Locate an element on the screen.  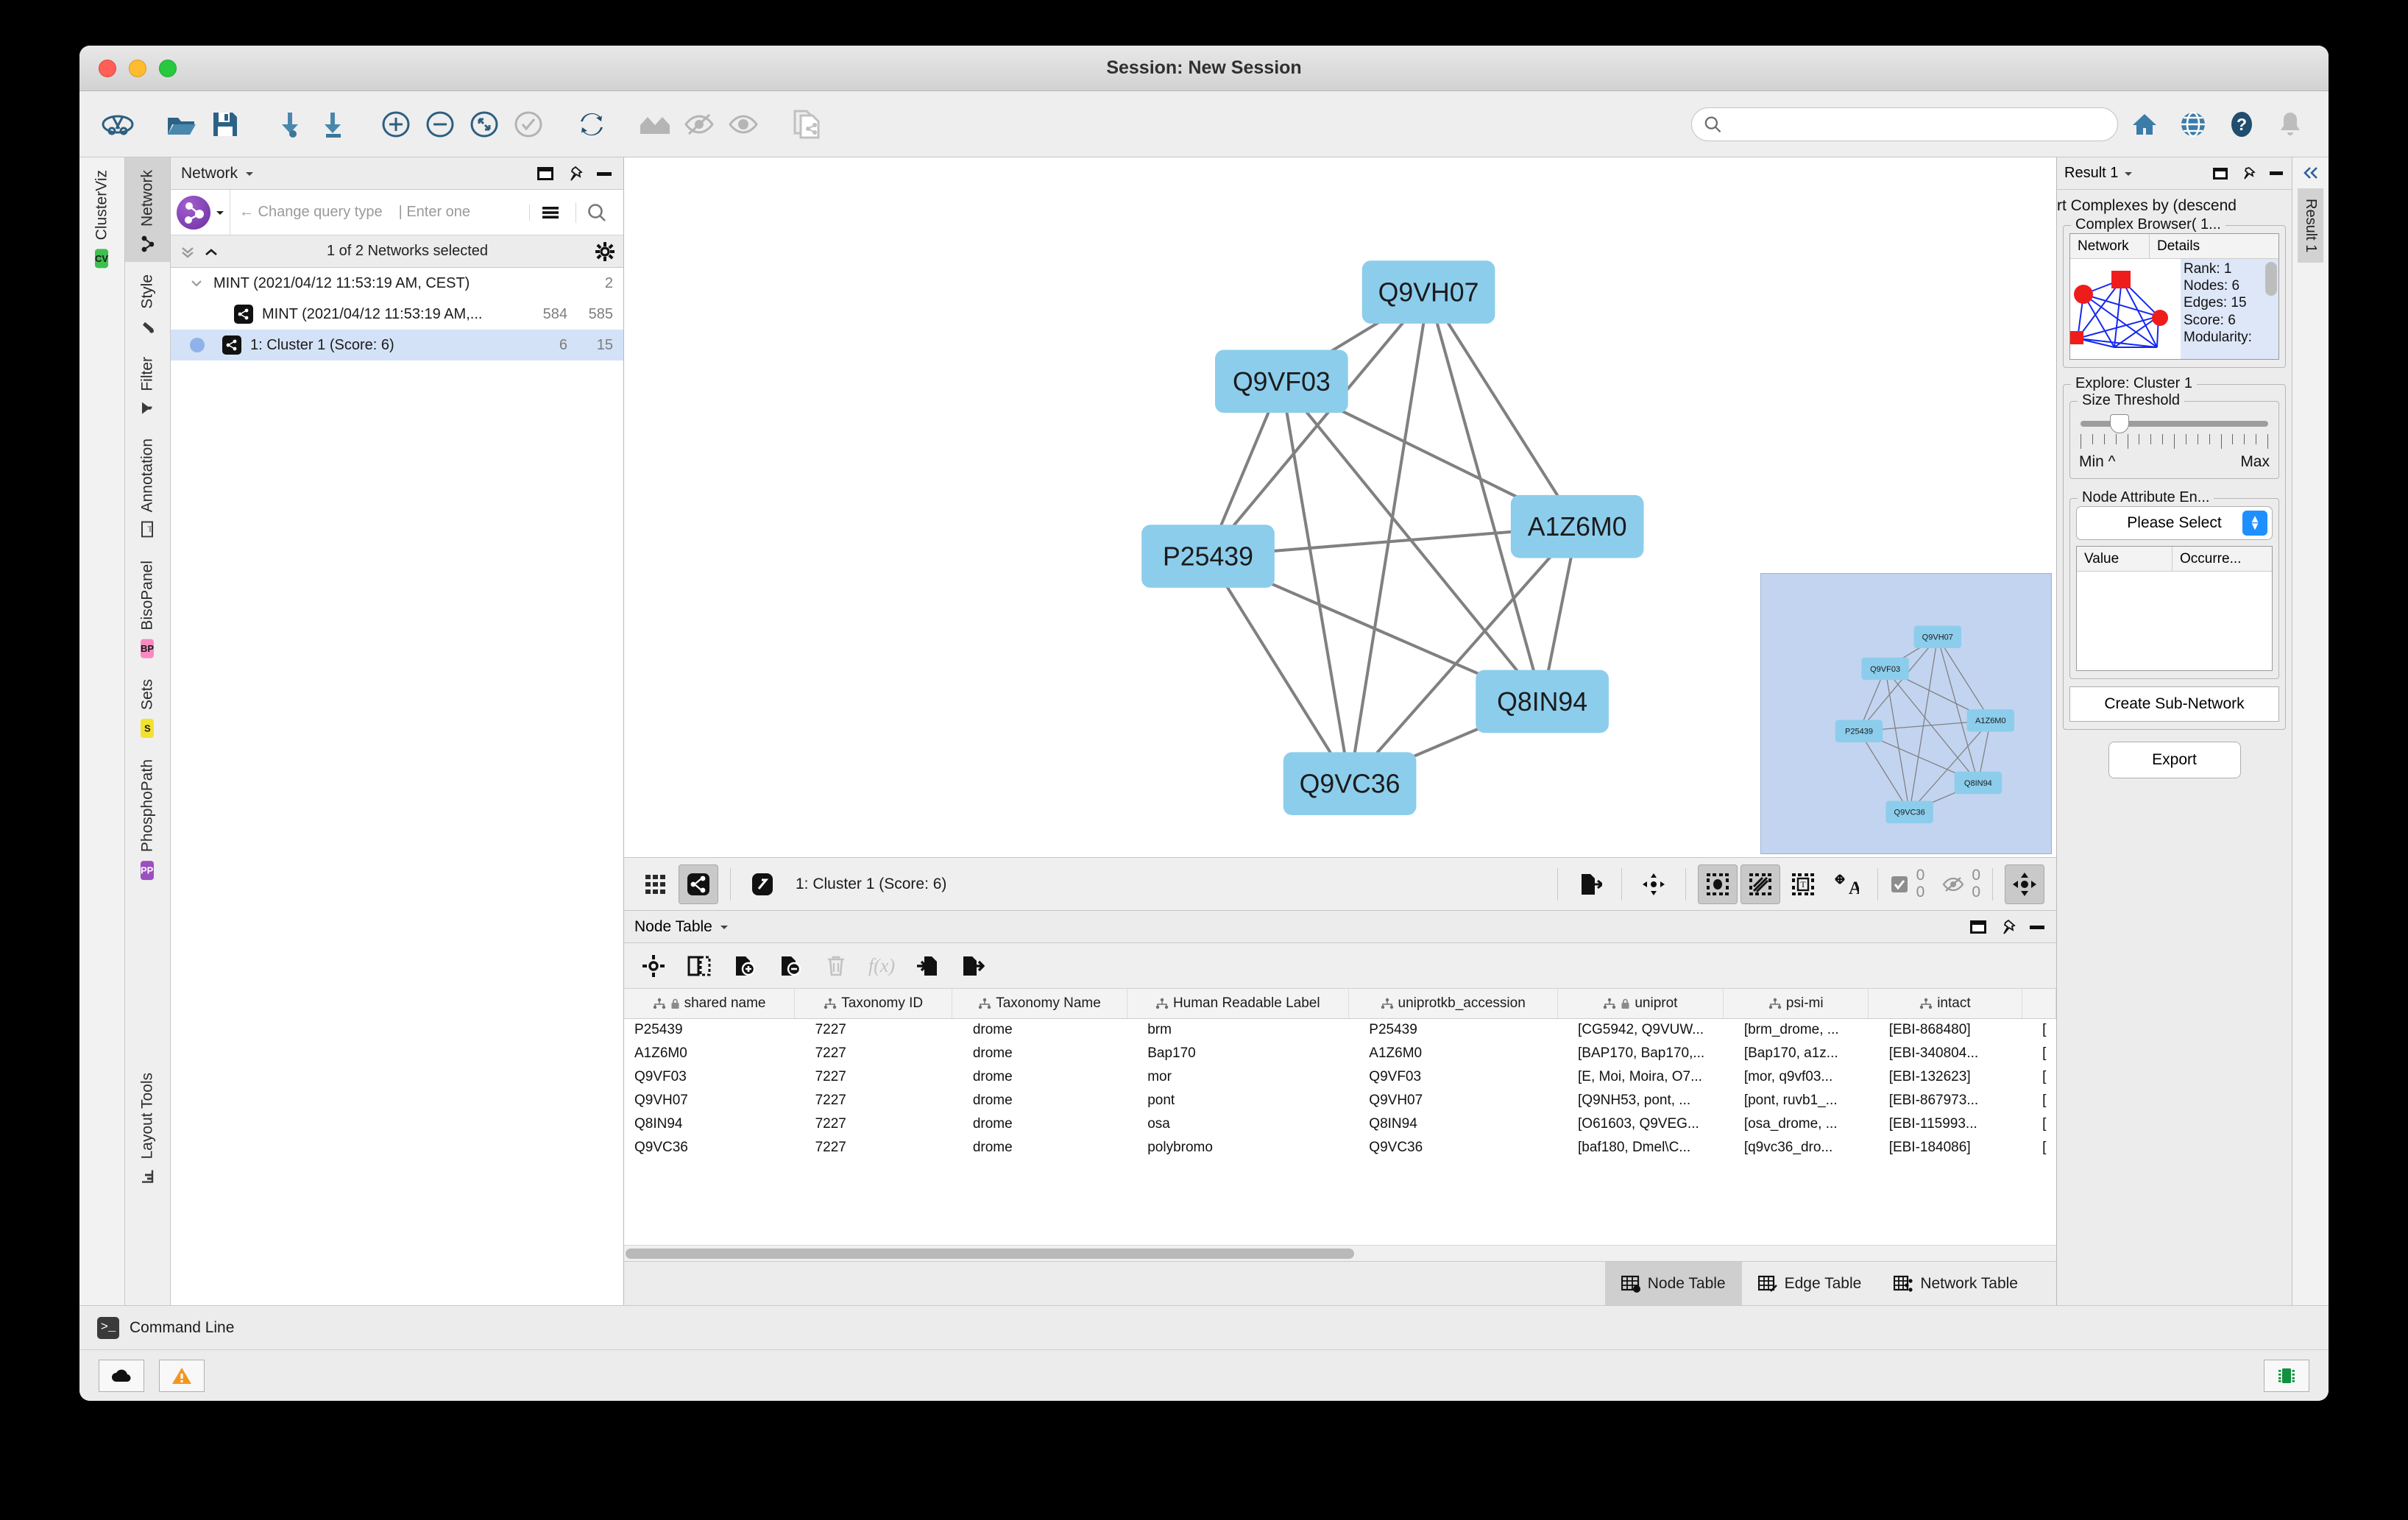
slider-track is located at coordinates (2174, 423).